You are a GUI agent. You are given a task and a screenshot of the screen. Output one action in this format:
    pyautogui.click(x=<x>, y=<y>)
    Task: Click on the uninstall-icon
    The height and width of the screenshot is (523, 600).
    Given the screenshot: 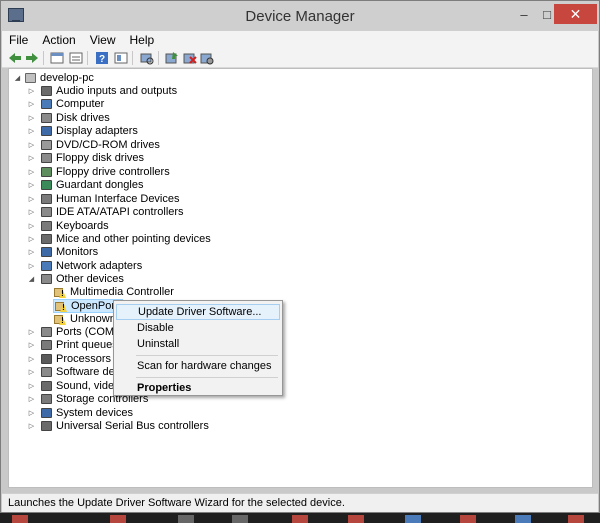 What is the action you would take?
    pyautogui.click(x=190, y=58)
    